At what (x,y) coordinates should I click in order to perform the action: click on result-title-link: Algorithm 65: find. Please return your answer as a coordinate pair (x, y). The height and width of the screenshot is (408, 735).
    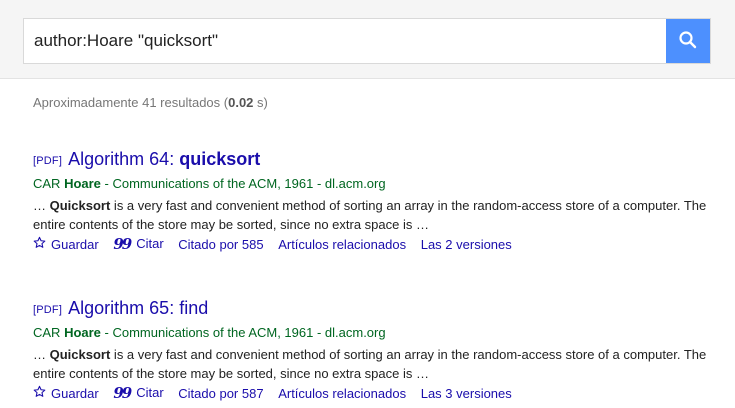
    Looking at the image, I should click on (138, 308).